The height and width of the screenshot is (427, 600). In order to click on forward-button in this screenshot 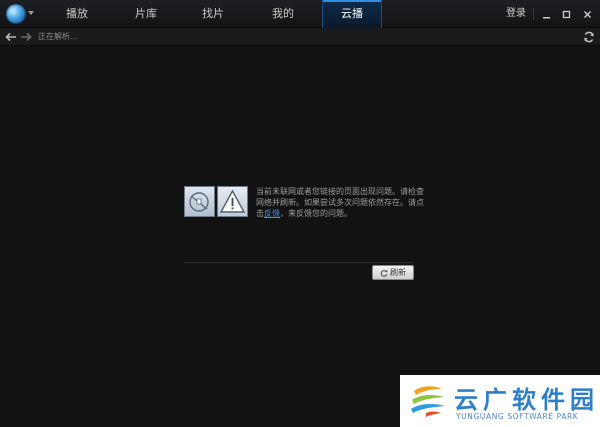, I will do `click(26, 37)`.